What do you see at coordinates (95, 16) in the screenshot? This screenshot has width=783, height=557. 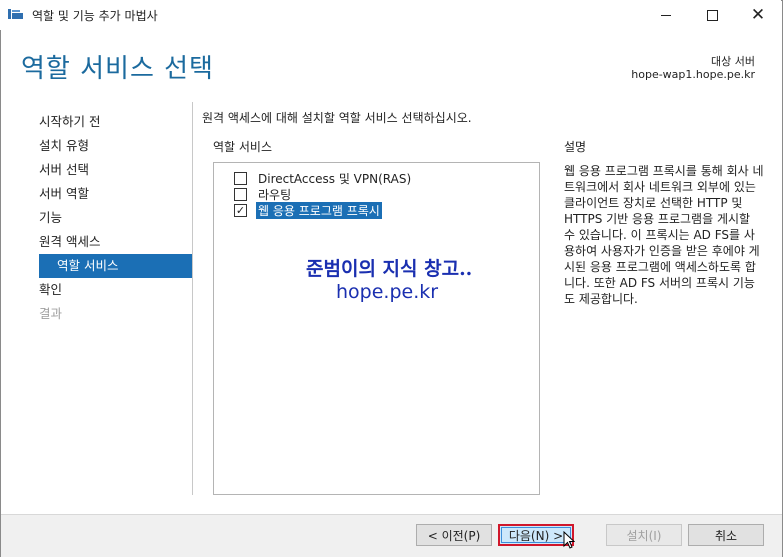 I see `window-title: 역할 및 기능 추가 마법사` at bounding box center [95, 16].